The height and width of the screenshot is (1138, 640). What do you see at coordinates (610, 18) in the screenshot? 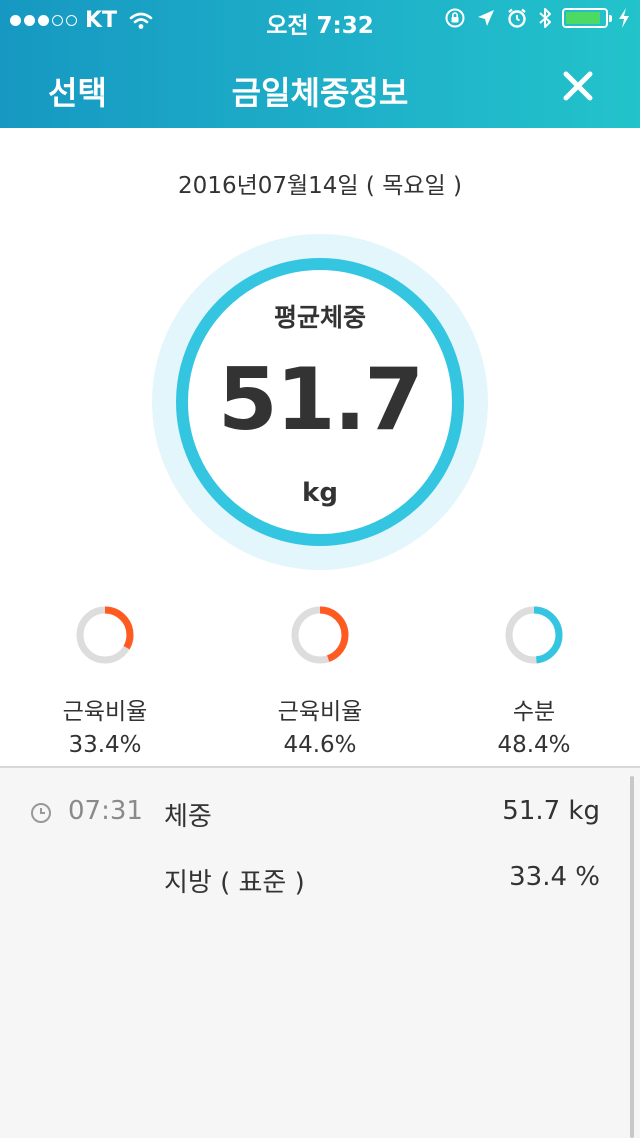
I see `battery-tip` at bounding box center [610, 18].